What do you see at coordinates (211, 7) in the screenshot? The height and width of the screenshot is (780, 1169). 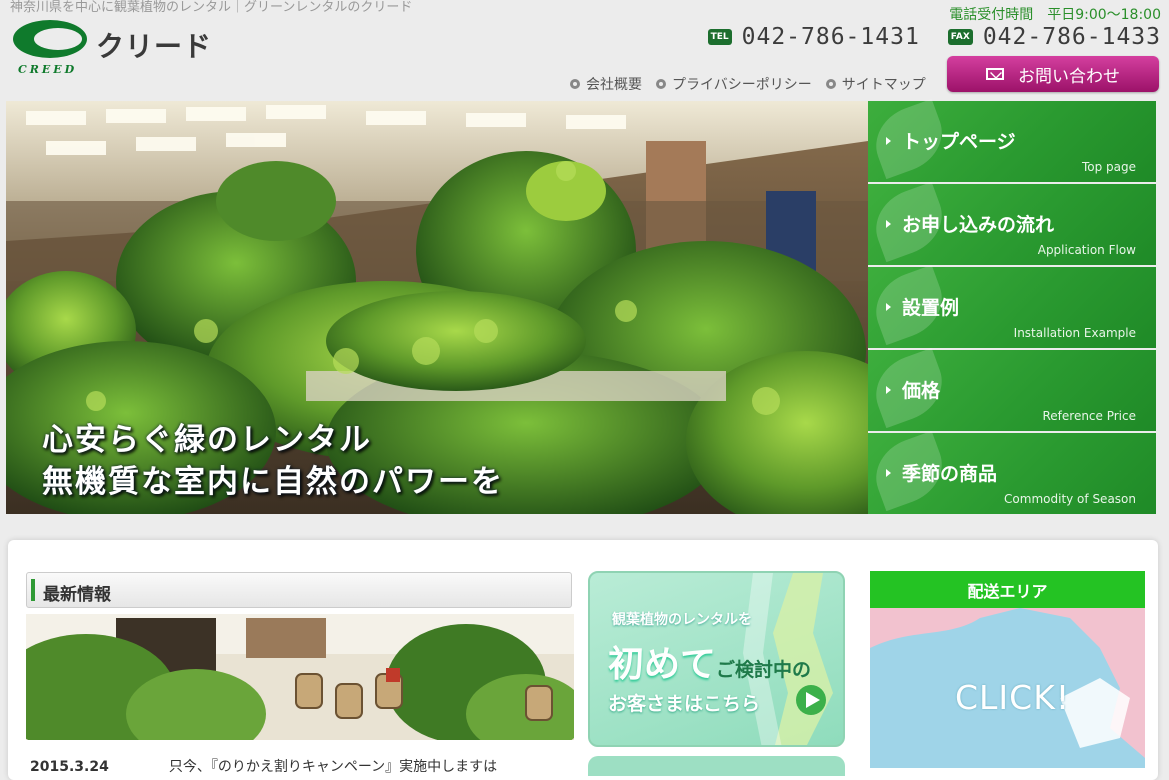 I see `site-tagline: 神奈川県を中心に観葉植物のレンタル｜グリーンレンタルのクリード` at bounding box center [211, 7].